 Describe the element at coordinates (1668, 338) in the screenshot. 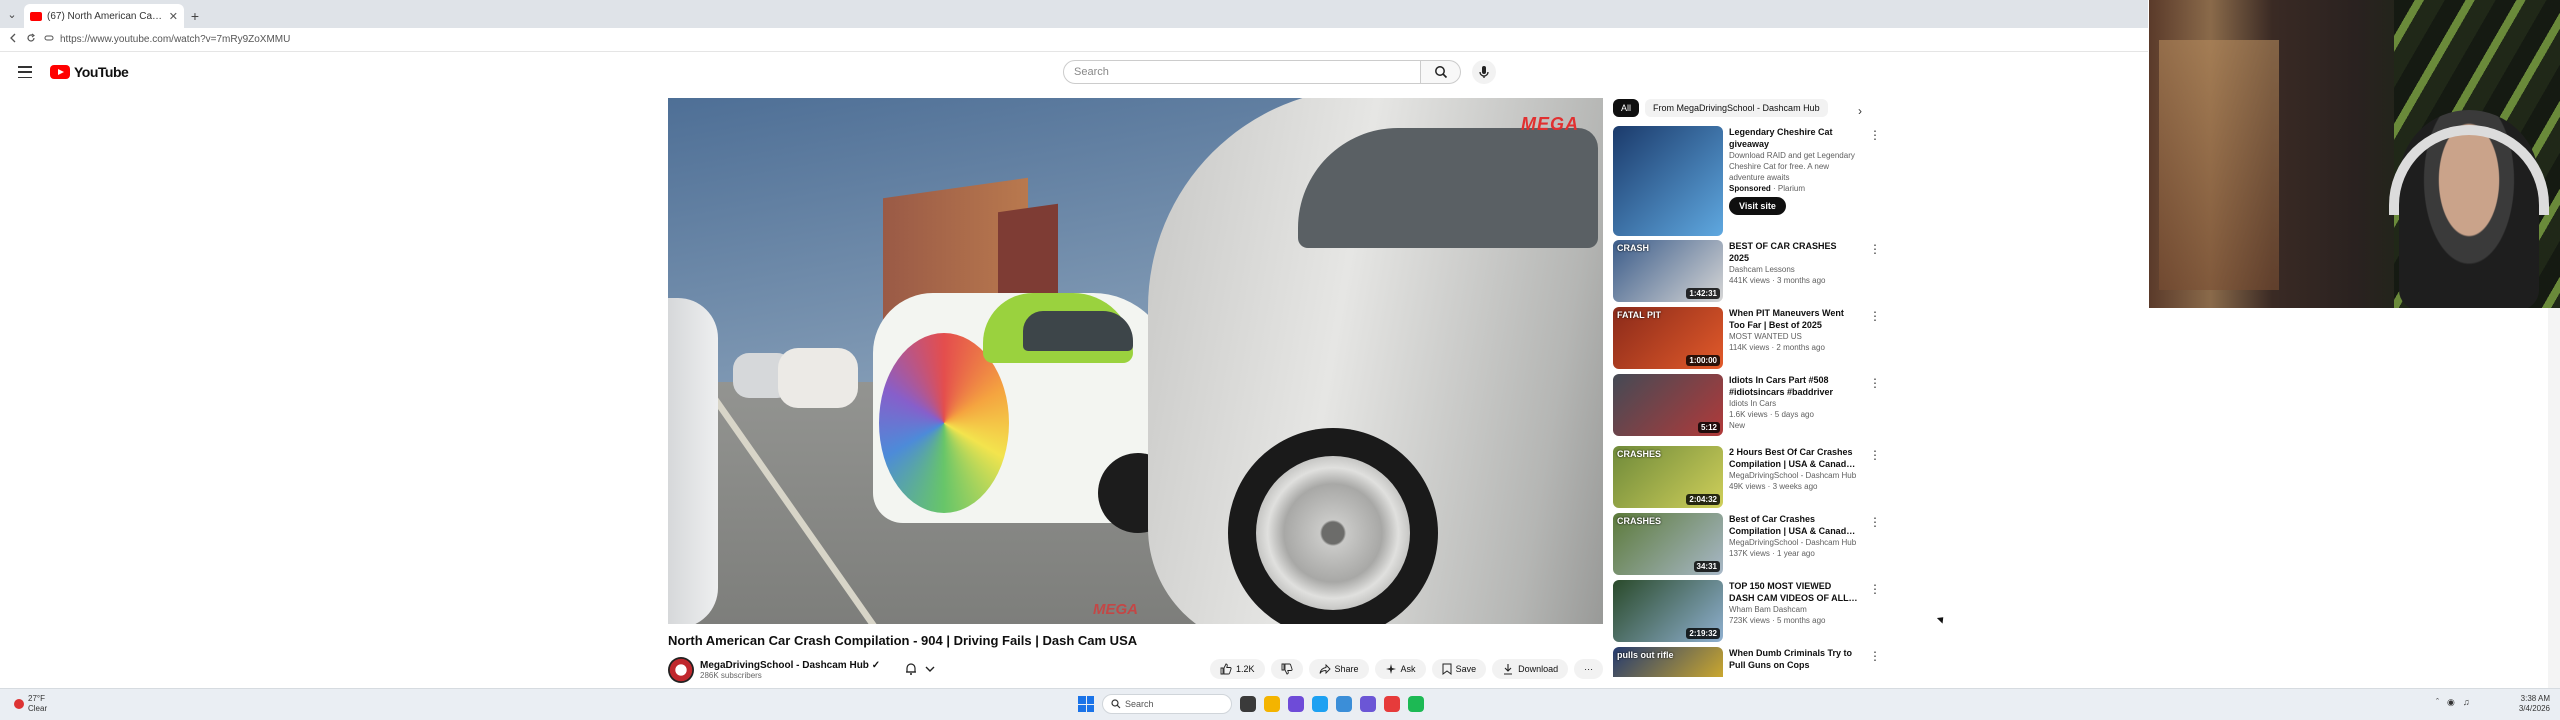

I see `rec-thumbnail: 1:00:00 FATAL PIT` at that location.